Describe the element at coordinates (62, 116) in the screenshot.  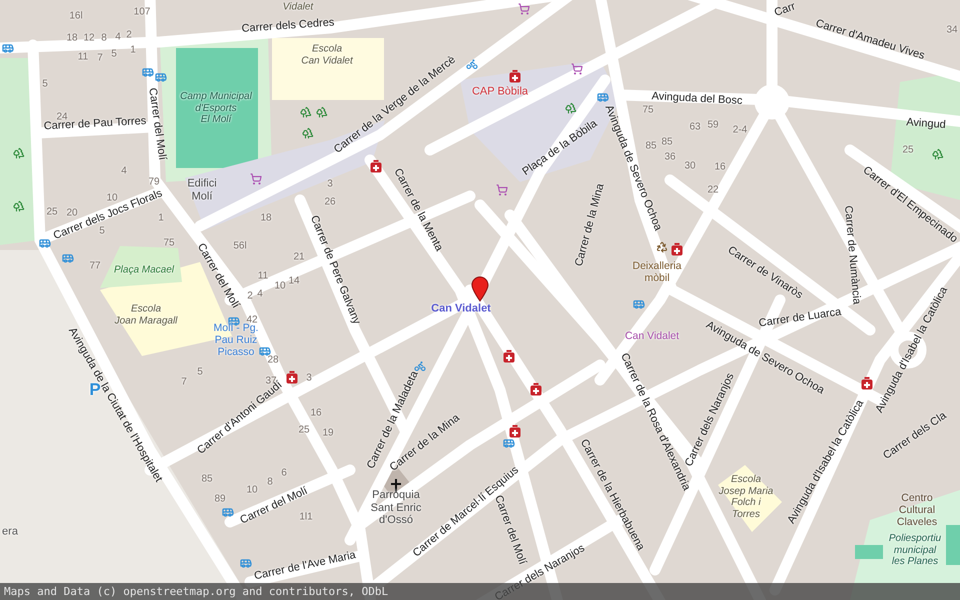
I see `house-number: 24` at that location.